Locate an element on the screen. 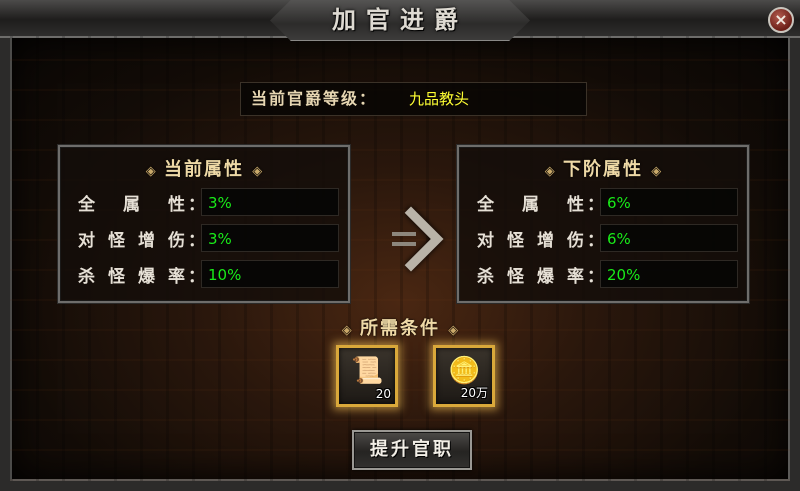  attribute-row: 杀怪爆率 ： 10% is located at coordinates (208, 274).